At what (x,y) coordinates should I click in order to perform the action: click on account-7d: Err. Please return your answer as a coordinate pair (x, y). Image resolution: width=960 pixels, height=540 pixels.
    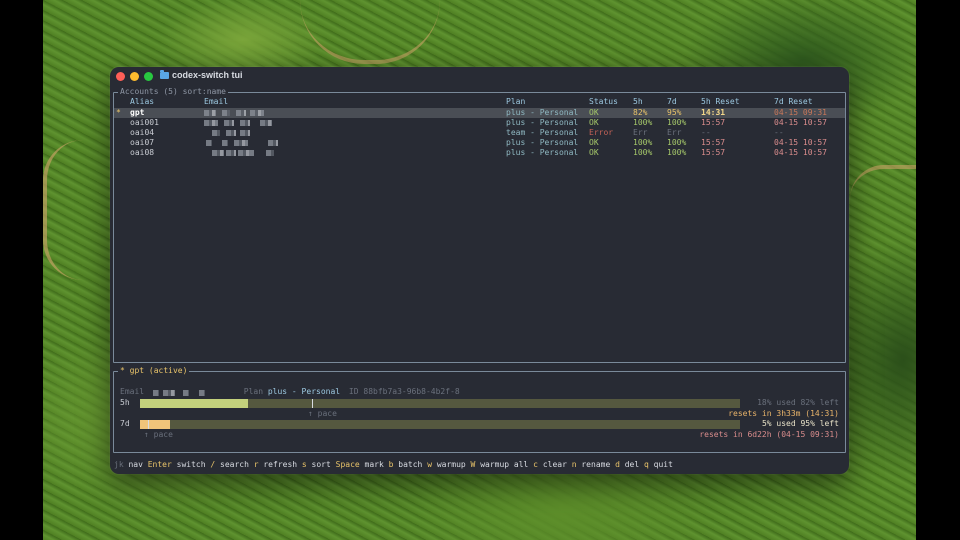
    Looking at the image, I should click on (674, 132).